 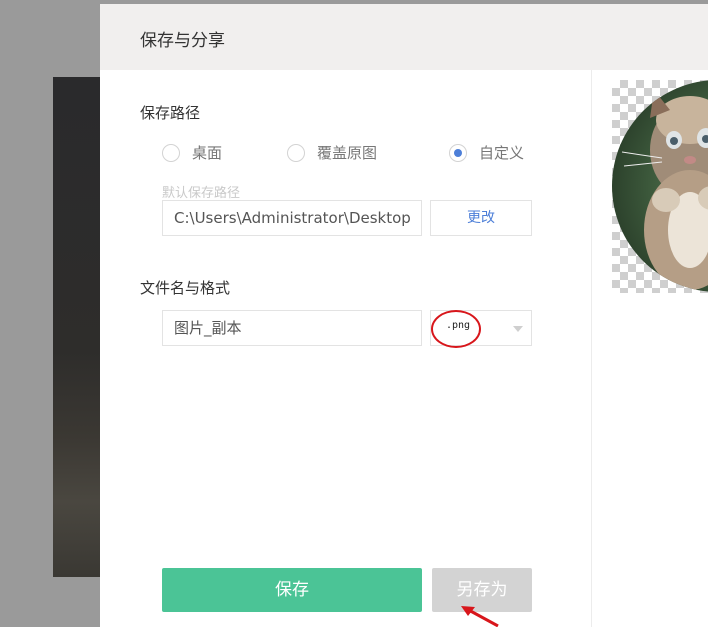 What do you see at coordinates (182, 41) in the screenshot?
I see `dialog-title: 保存与分享` at bounding box center [182, 41].